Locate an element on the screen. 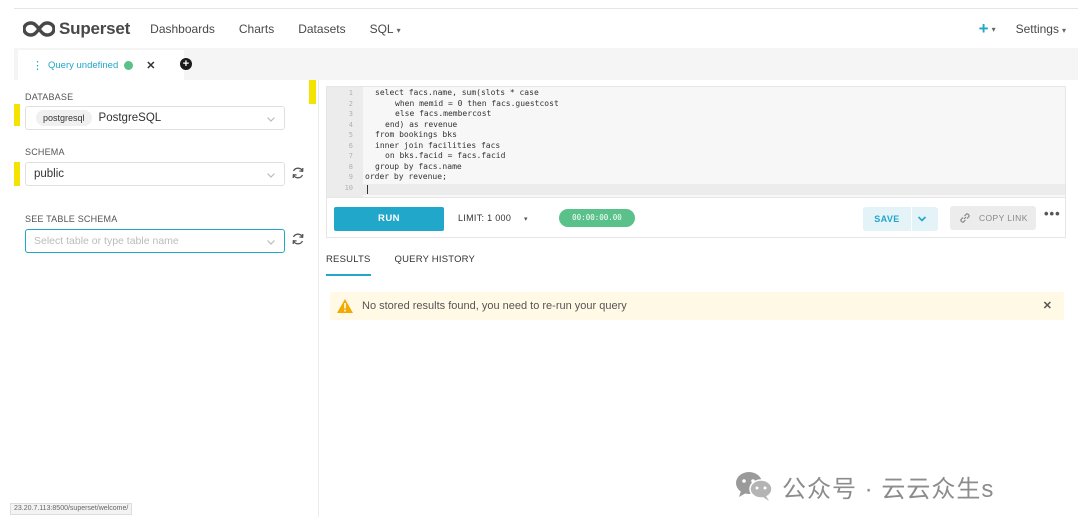 Image resolution: width=1080 pixels, height=529 pixels. link-icon is located at coordinates (965, 218).